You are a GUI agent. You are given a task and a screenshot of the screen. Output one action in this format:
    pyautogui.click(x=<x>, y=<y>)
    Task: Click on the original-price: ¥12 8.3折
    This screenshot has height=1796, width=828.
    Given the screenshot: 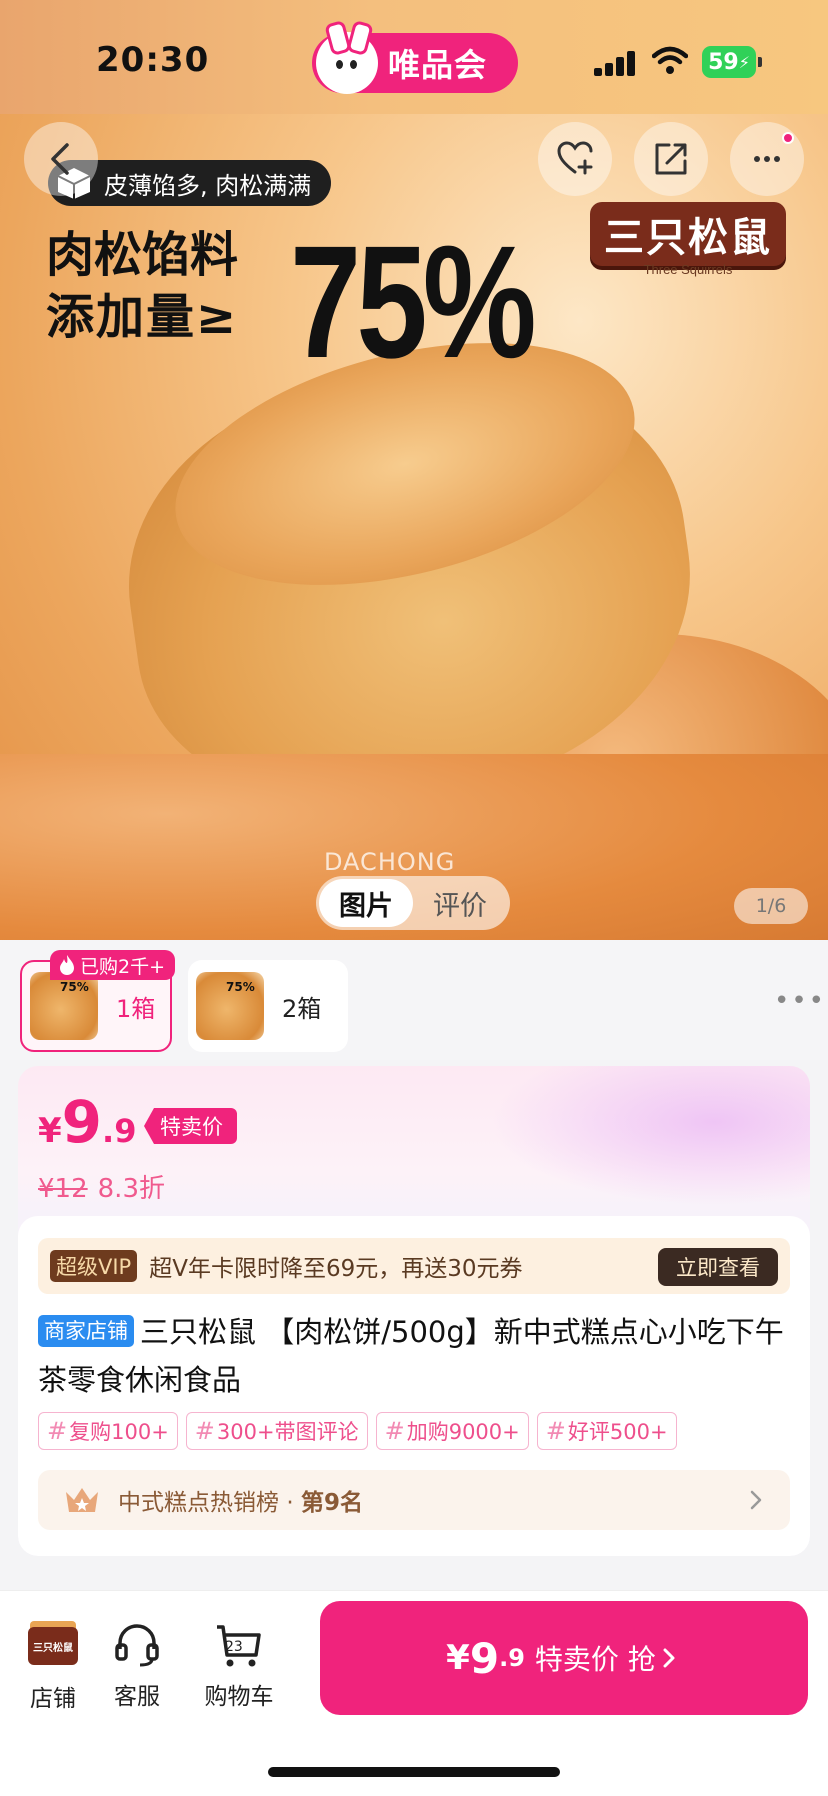 What is the action you would take?
    pyautogui.click(x=101, y=1189)
    